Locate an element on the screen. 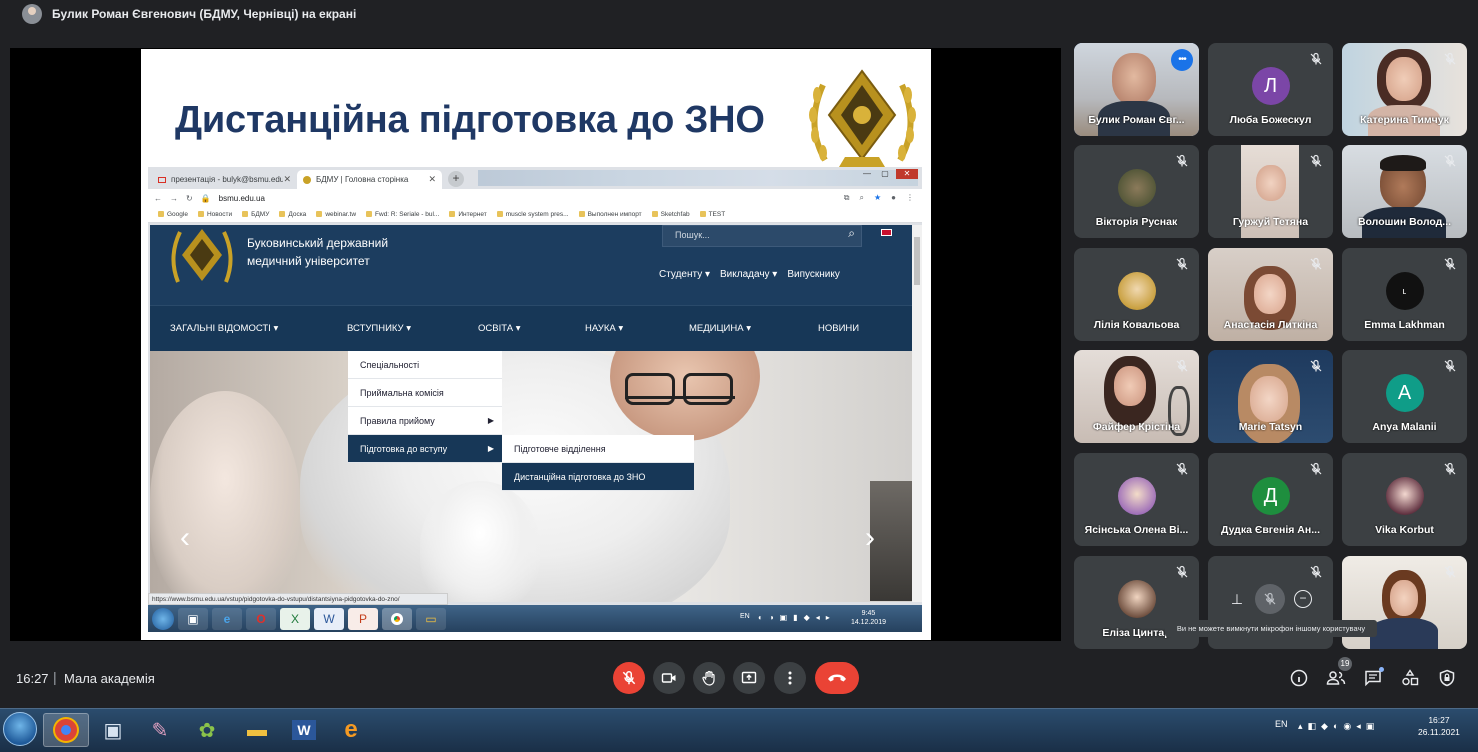  participant-name: Анастасія Литкіна is located at coordinates (1270, 325).